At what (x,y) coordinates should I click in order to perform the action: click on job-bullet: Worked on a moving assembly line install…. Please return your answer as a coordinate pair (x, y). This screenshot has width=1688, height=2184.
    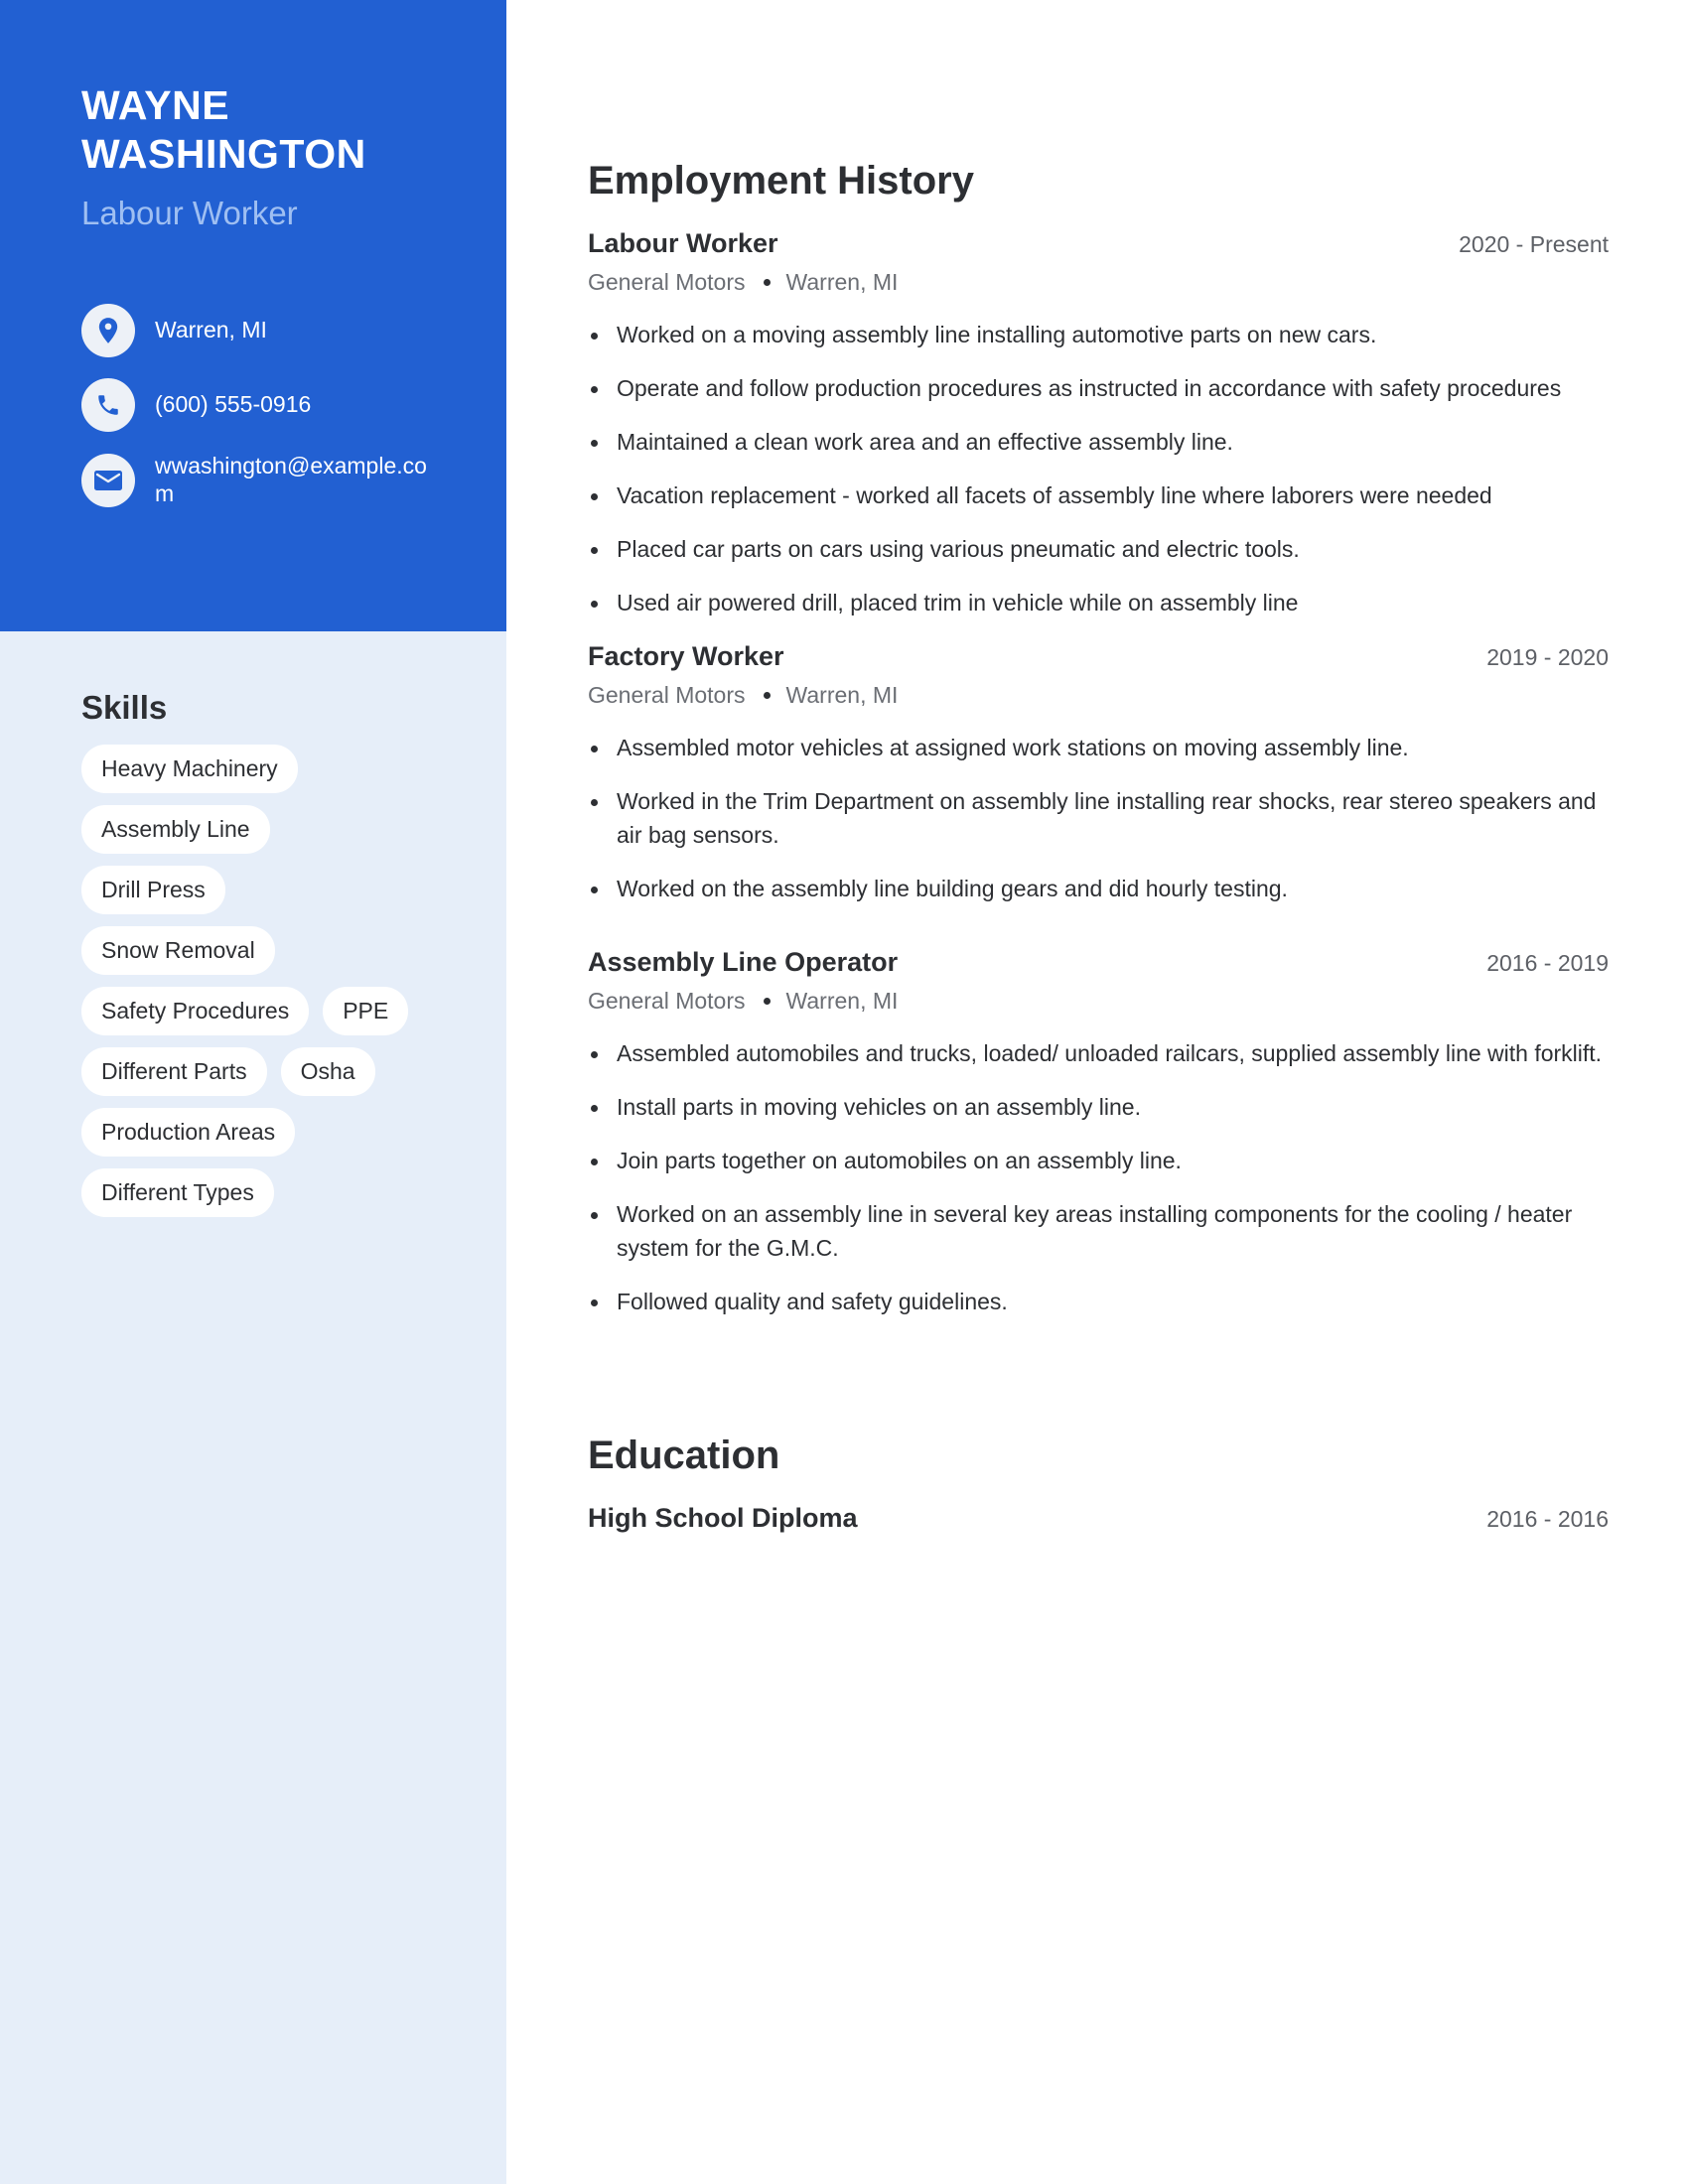
    Looking at the image, I should click on (1098, 334).